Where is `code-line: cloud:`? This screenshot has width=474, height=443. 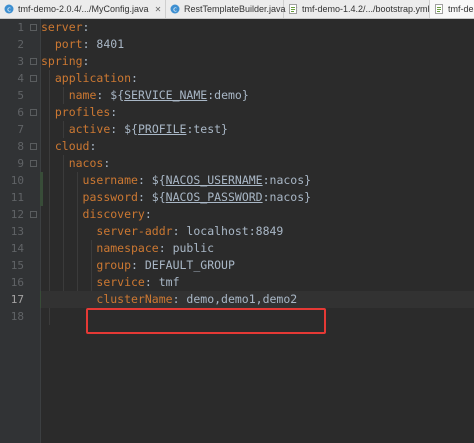 code-line: cloud: is located at coordinates (75, 146).